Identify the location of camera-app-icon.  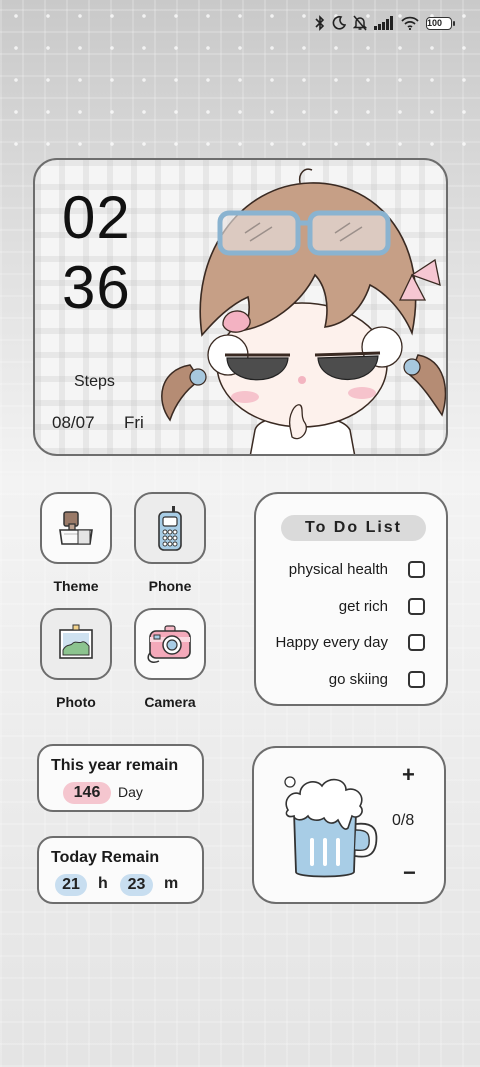
(170, 644).